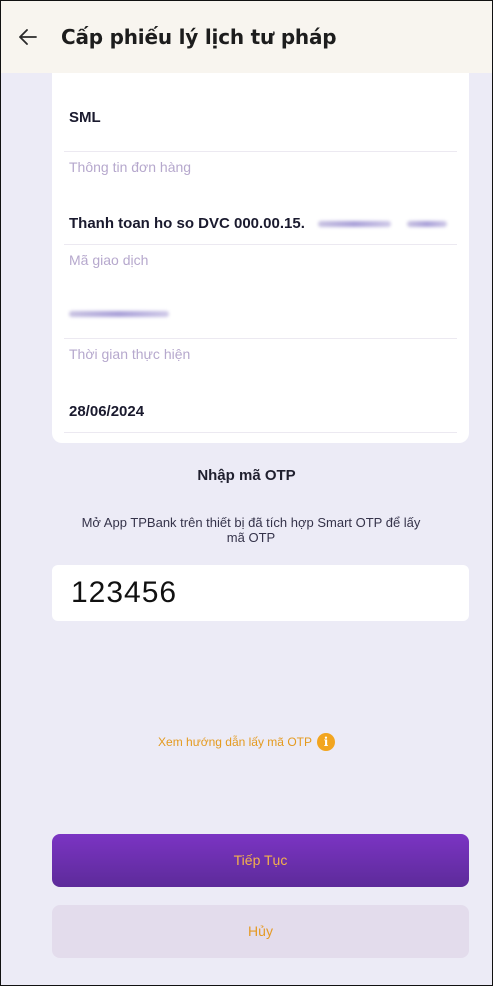 This screenshot has height=986, width=493. Describe the element at coordinates (325, 742) in the screenshot. I see `info-icon: i` at that location.